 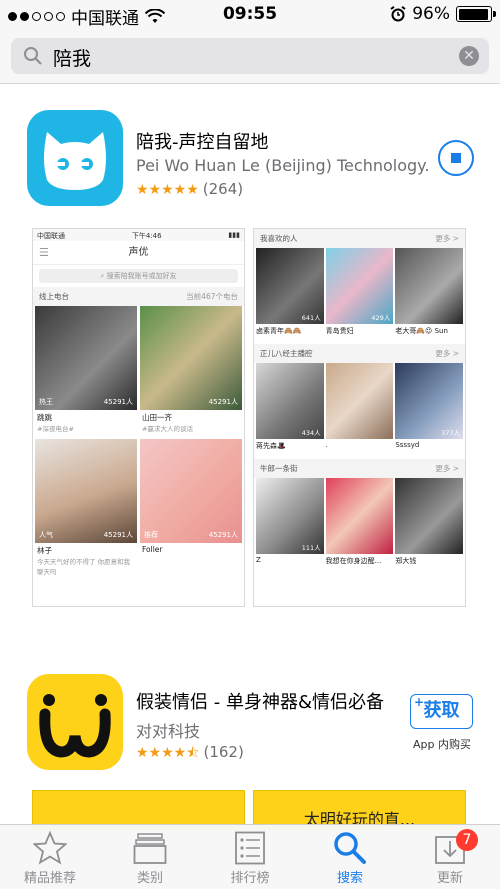 What do you see at coordinates (442, 744) in the screenshot?
I see `in-app-purchase-label: App 内购买` at bounding box center [442, 744].